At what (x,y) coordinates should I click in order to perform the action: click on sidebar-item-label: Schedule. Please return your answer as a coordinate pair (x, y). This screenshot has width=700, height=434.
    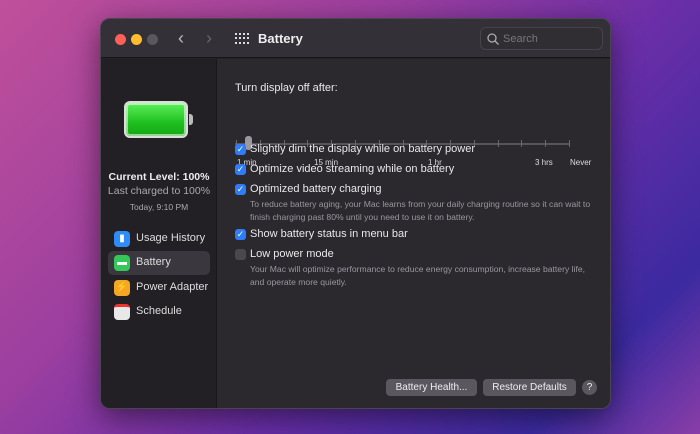
    Looking at the image, I should click on (159, 311).